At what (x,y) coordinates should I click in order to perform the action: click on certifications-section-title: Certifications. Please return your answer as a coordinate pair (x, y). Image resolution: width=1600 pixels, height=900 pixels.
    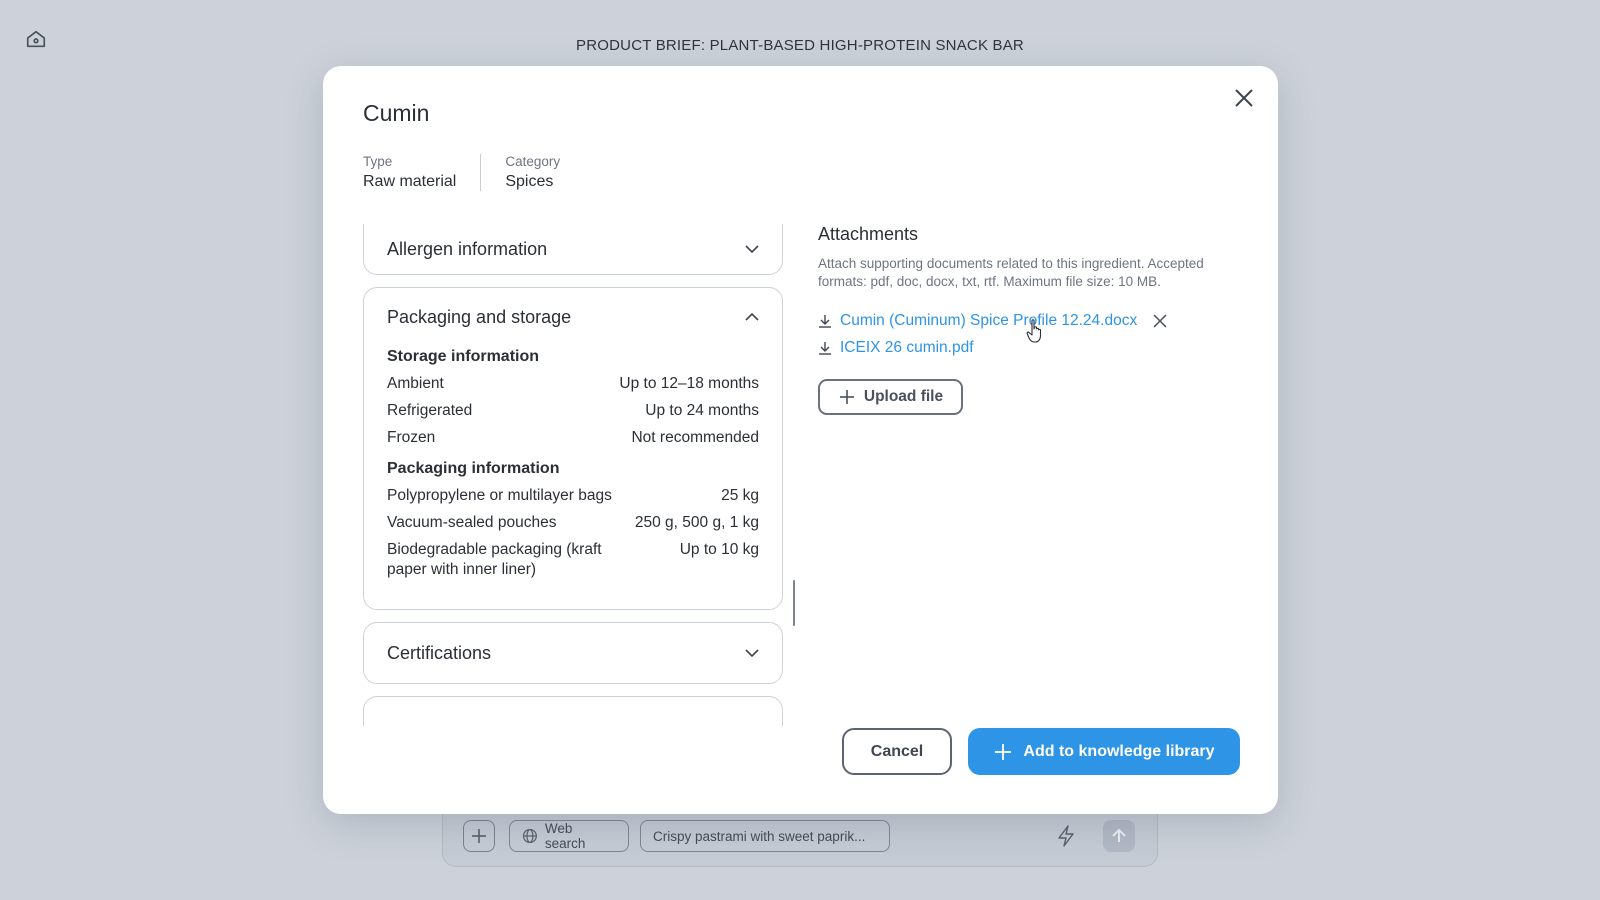
    Looking at the image, I should click on (439, 652).